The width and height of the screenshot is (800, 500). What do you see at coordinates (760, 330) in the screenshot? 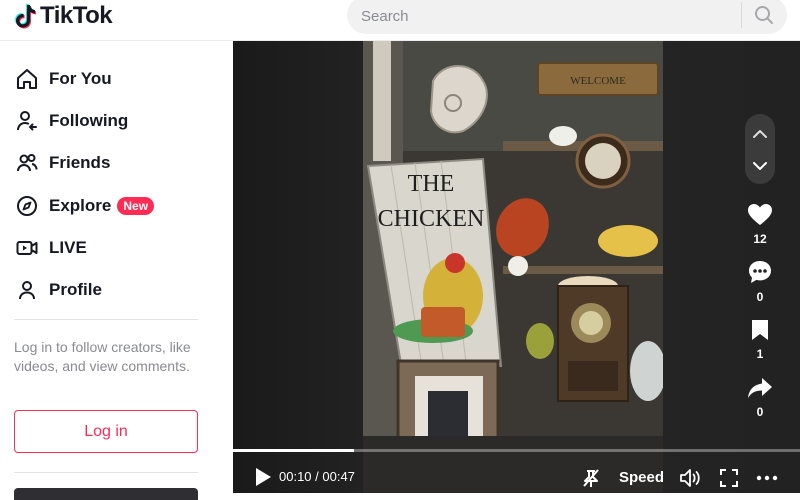
I see `bookmark-icon` at bounding box center [760, 330].